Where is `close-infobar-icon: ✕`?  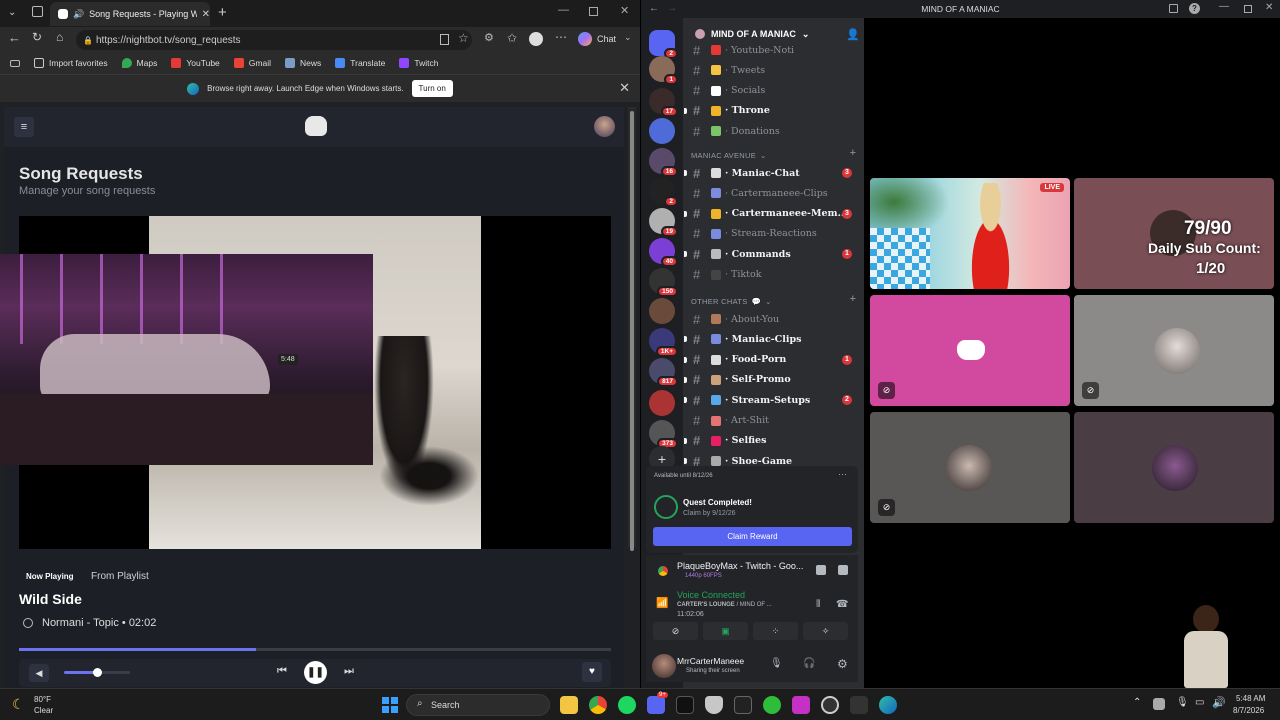
close-infobar-icon: ✕ is located at coordinates (624, 88).